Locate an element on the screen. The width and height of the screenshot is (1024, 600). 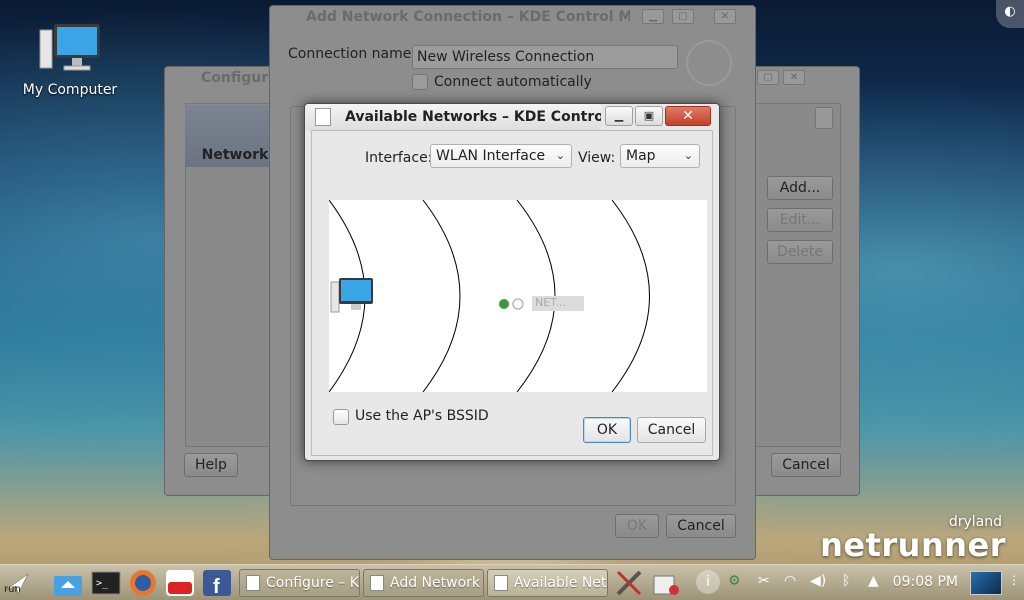
svg-text: f is located at coordinates (216, 587).